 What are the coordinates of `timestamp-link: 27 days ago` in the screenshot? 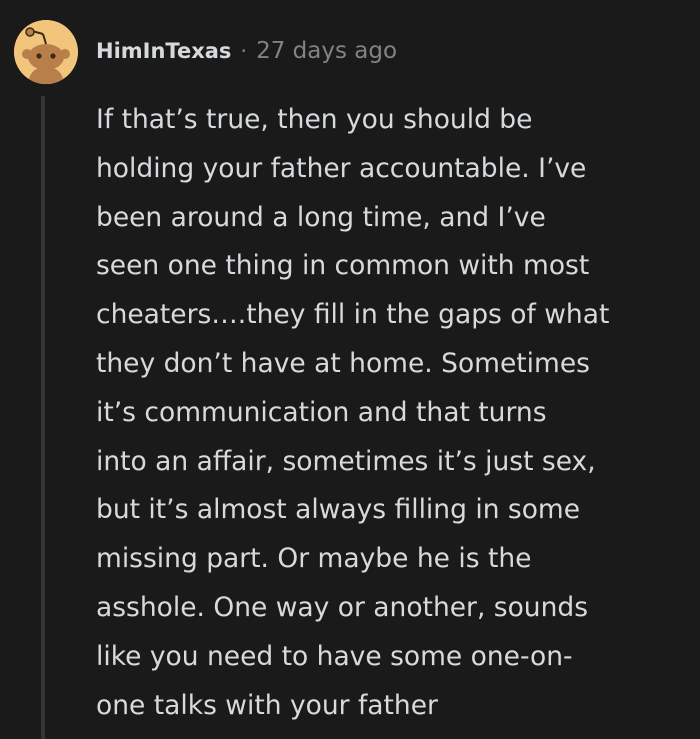 It's located at (326, 51).